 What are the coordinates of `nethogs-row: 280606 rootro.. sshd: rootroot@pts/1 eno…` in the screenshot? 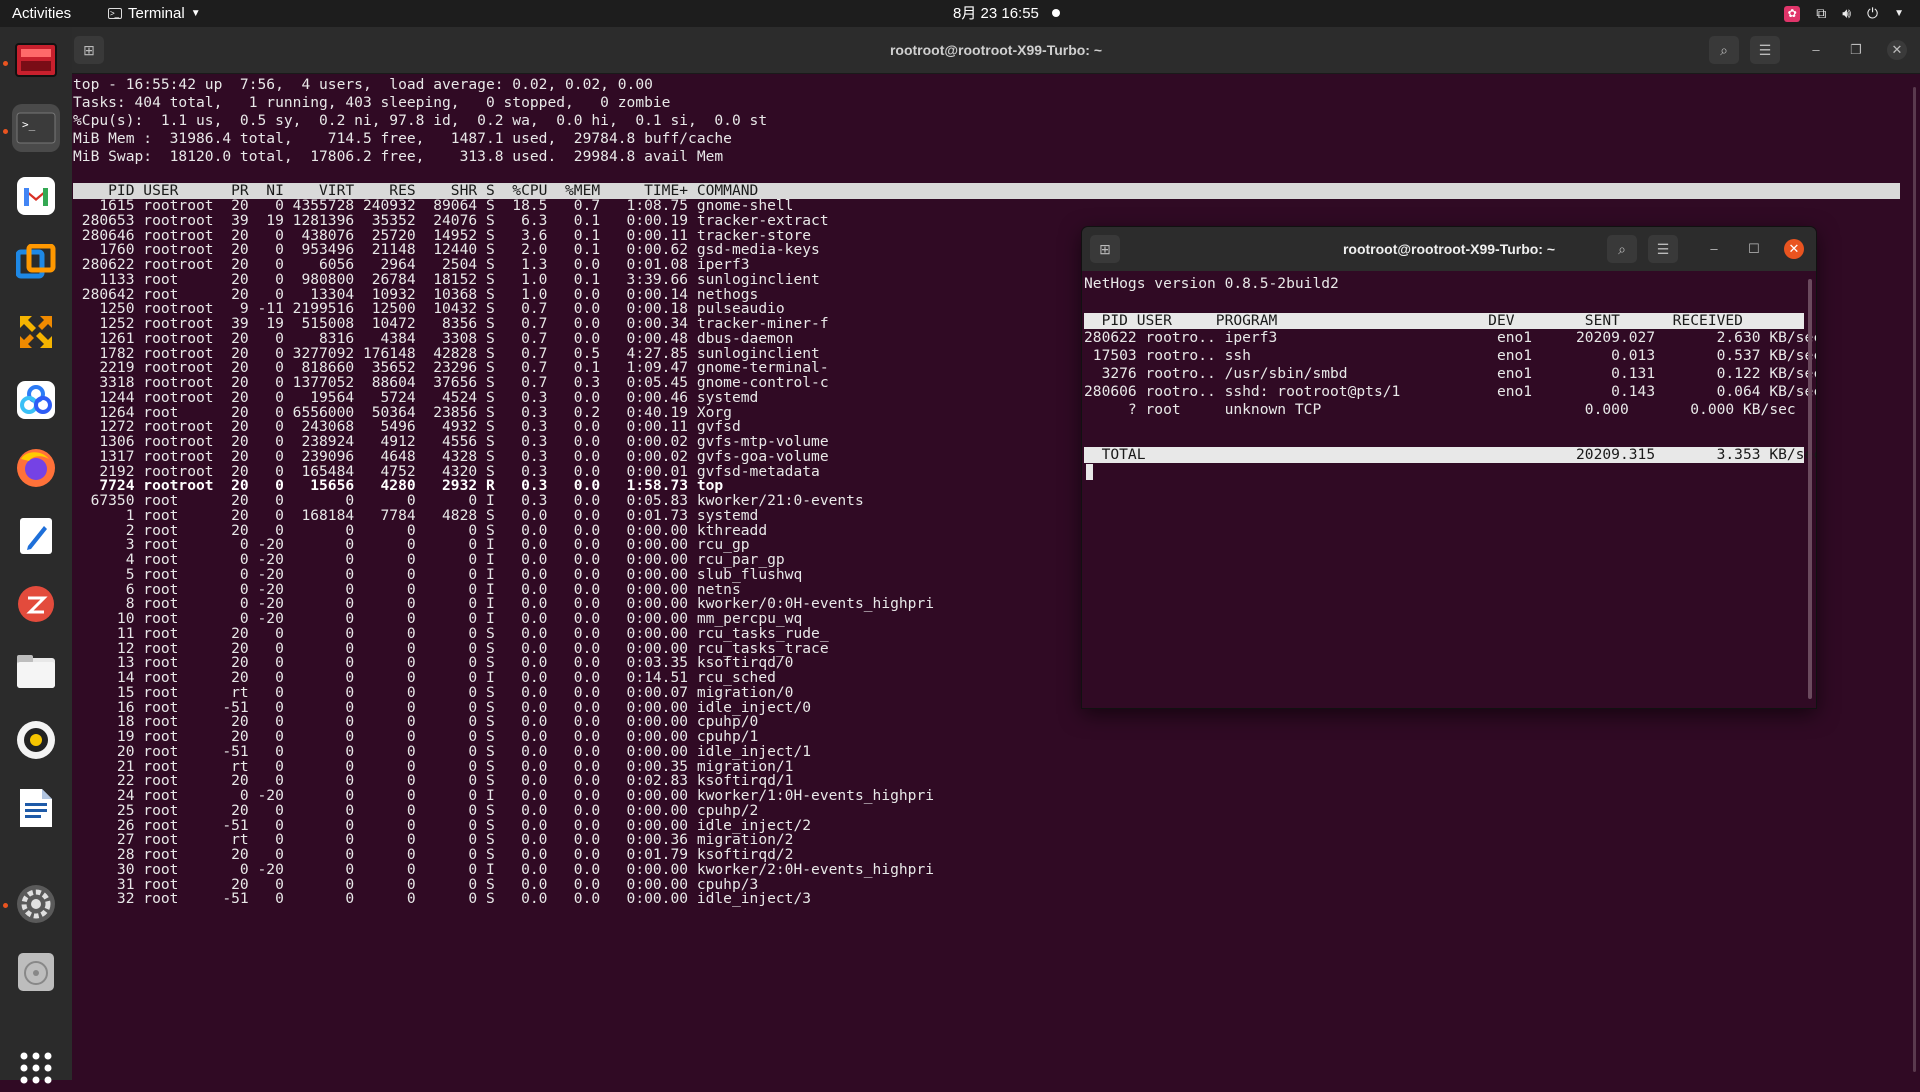 It's located at (1450, 391).